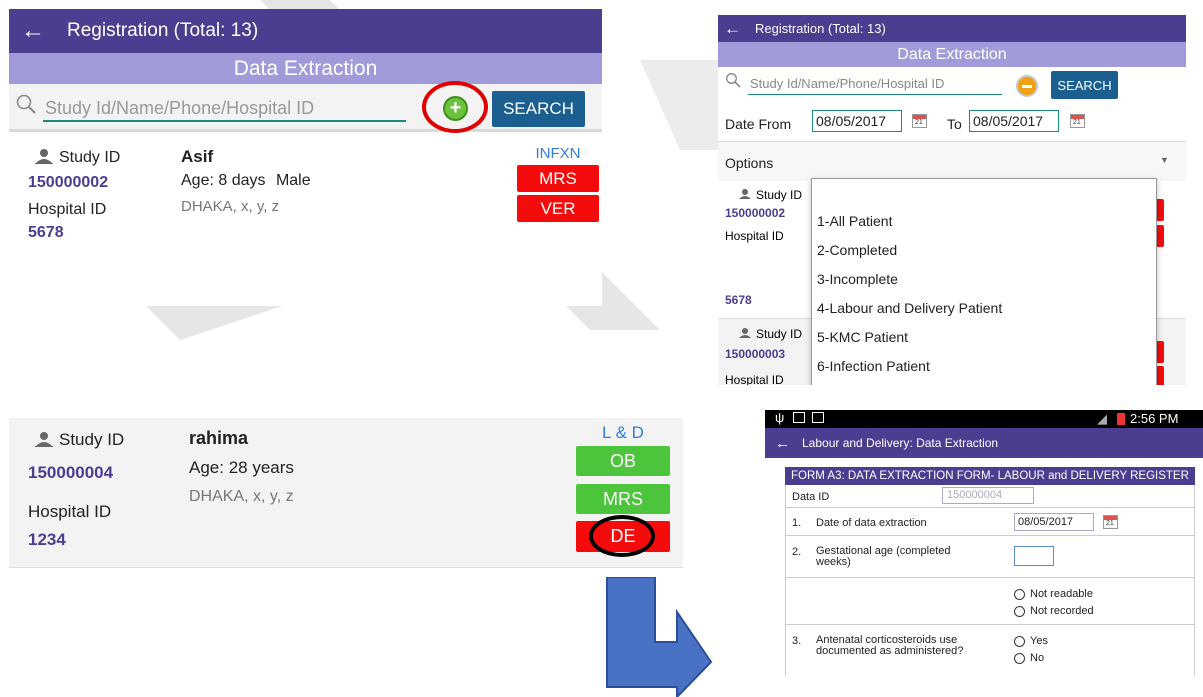 The width and height of the screenshot is (1203, 697). I want to click on add-filter-icon: +, so click(455, 108).